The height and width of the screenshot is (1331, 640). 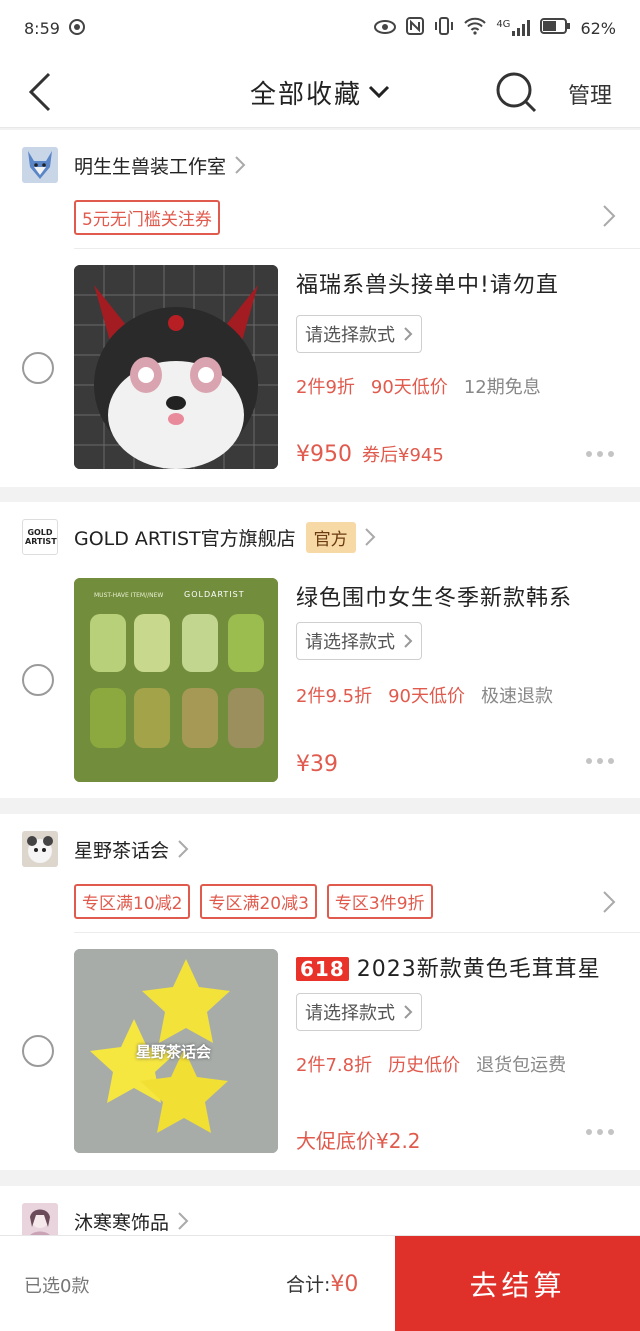 I want to click on official-badge: 官方, so click(x=330, y=537).